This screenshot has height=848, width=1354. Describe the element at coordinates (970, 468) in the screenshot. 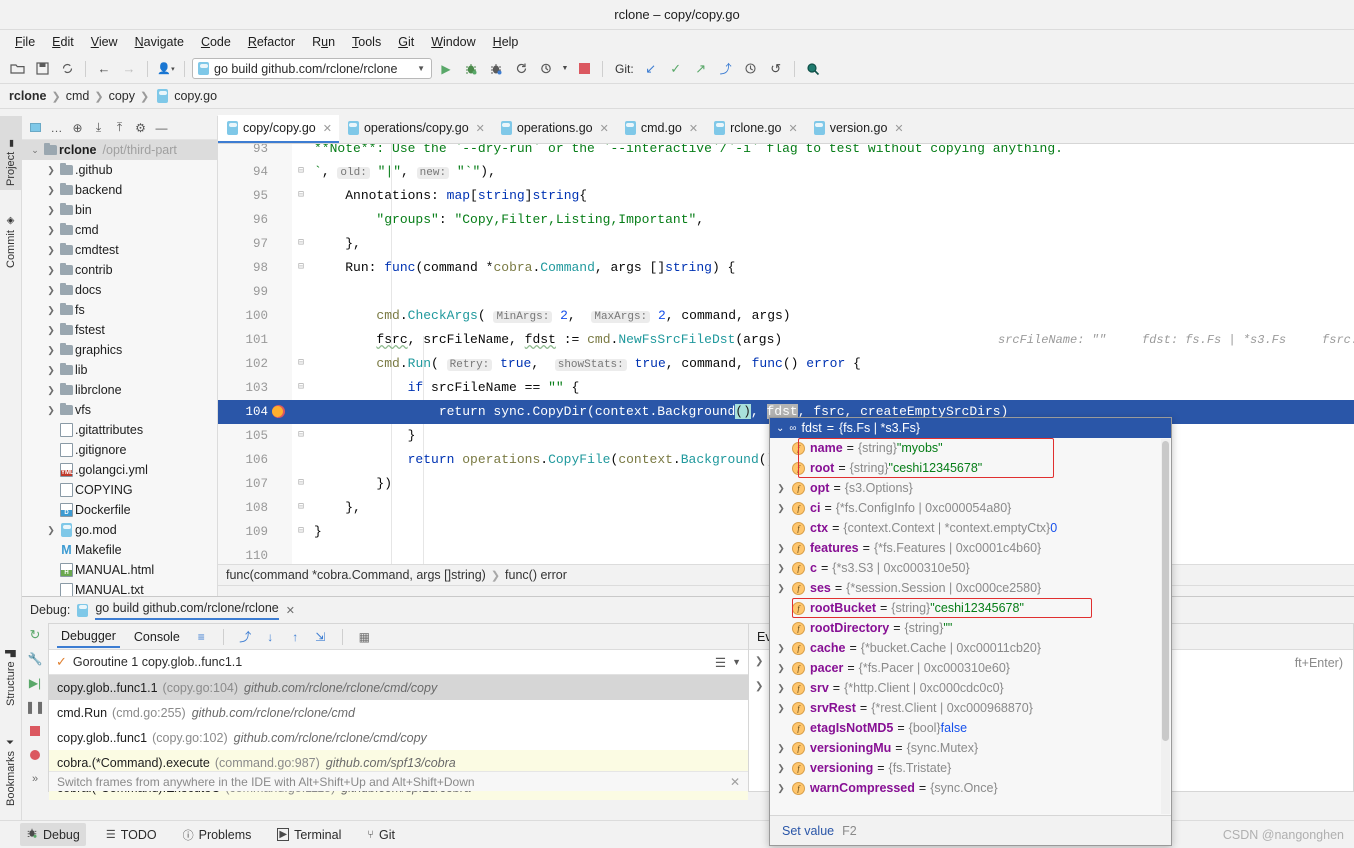

I see `popup-variable-row: f root = {string} "ceshi12345678"` at that location.